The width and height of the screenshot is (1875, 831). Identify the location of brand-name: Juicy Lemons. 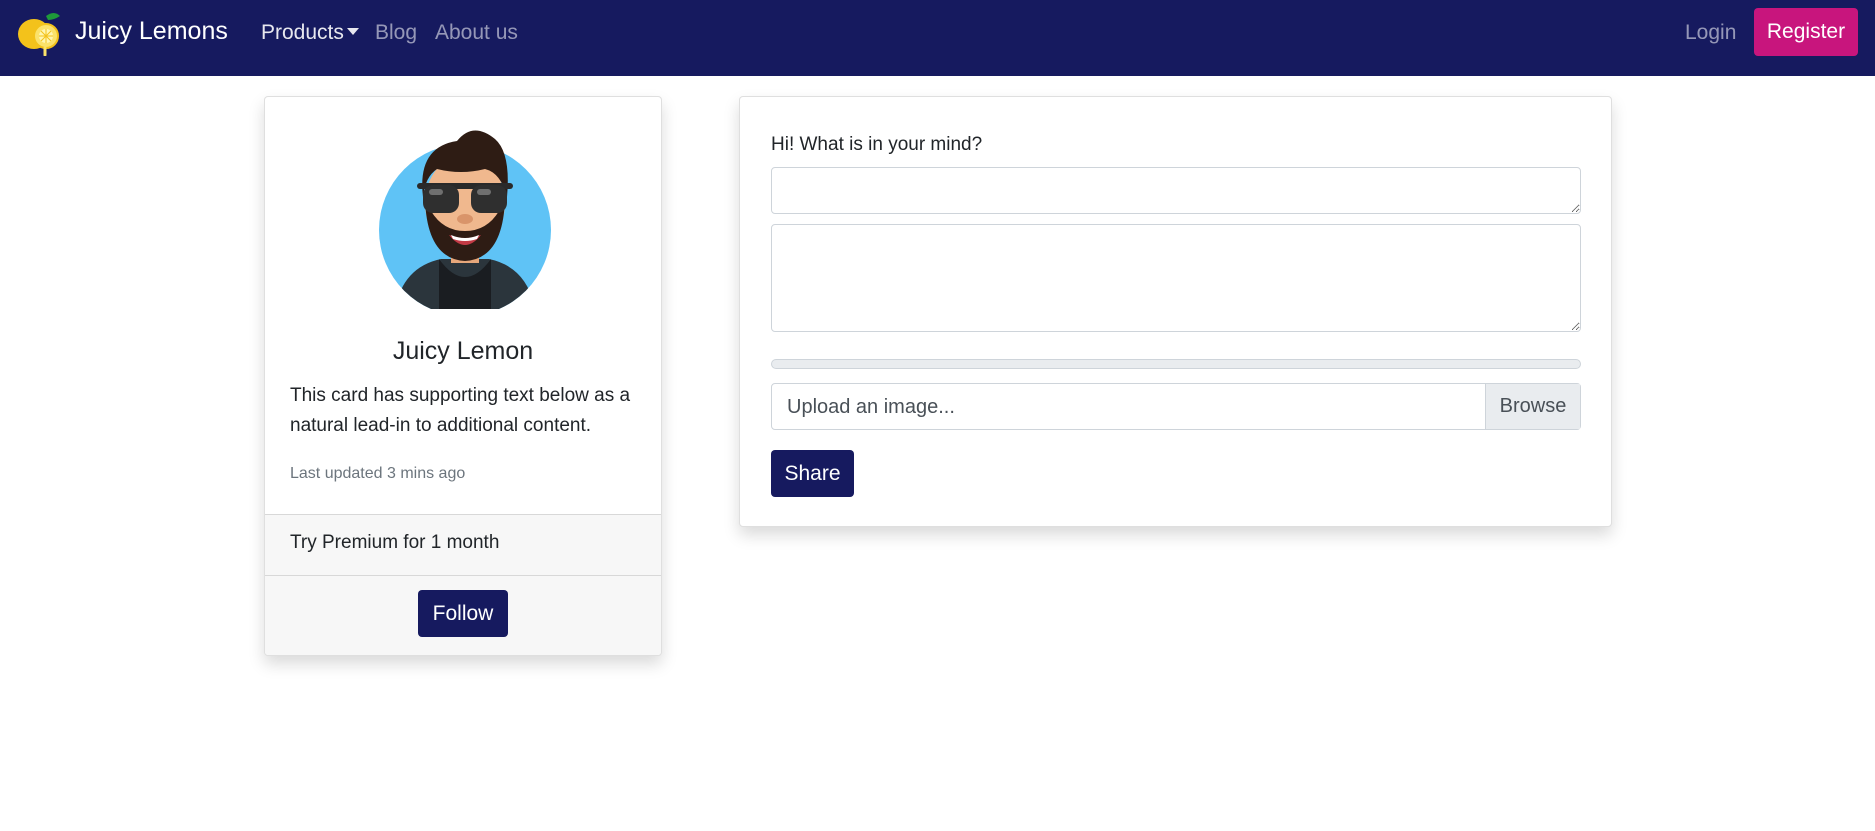
(151, 31).